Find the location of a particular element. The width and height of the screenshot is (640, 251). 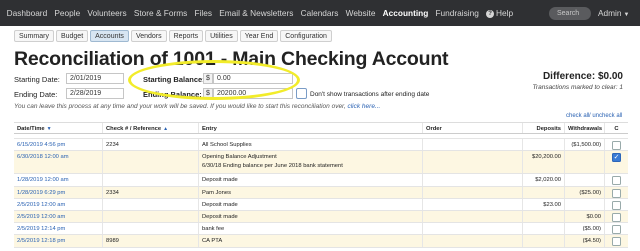

currency-symbol: $ is located at coordinates (208, 78).